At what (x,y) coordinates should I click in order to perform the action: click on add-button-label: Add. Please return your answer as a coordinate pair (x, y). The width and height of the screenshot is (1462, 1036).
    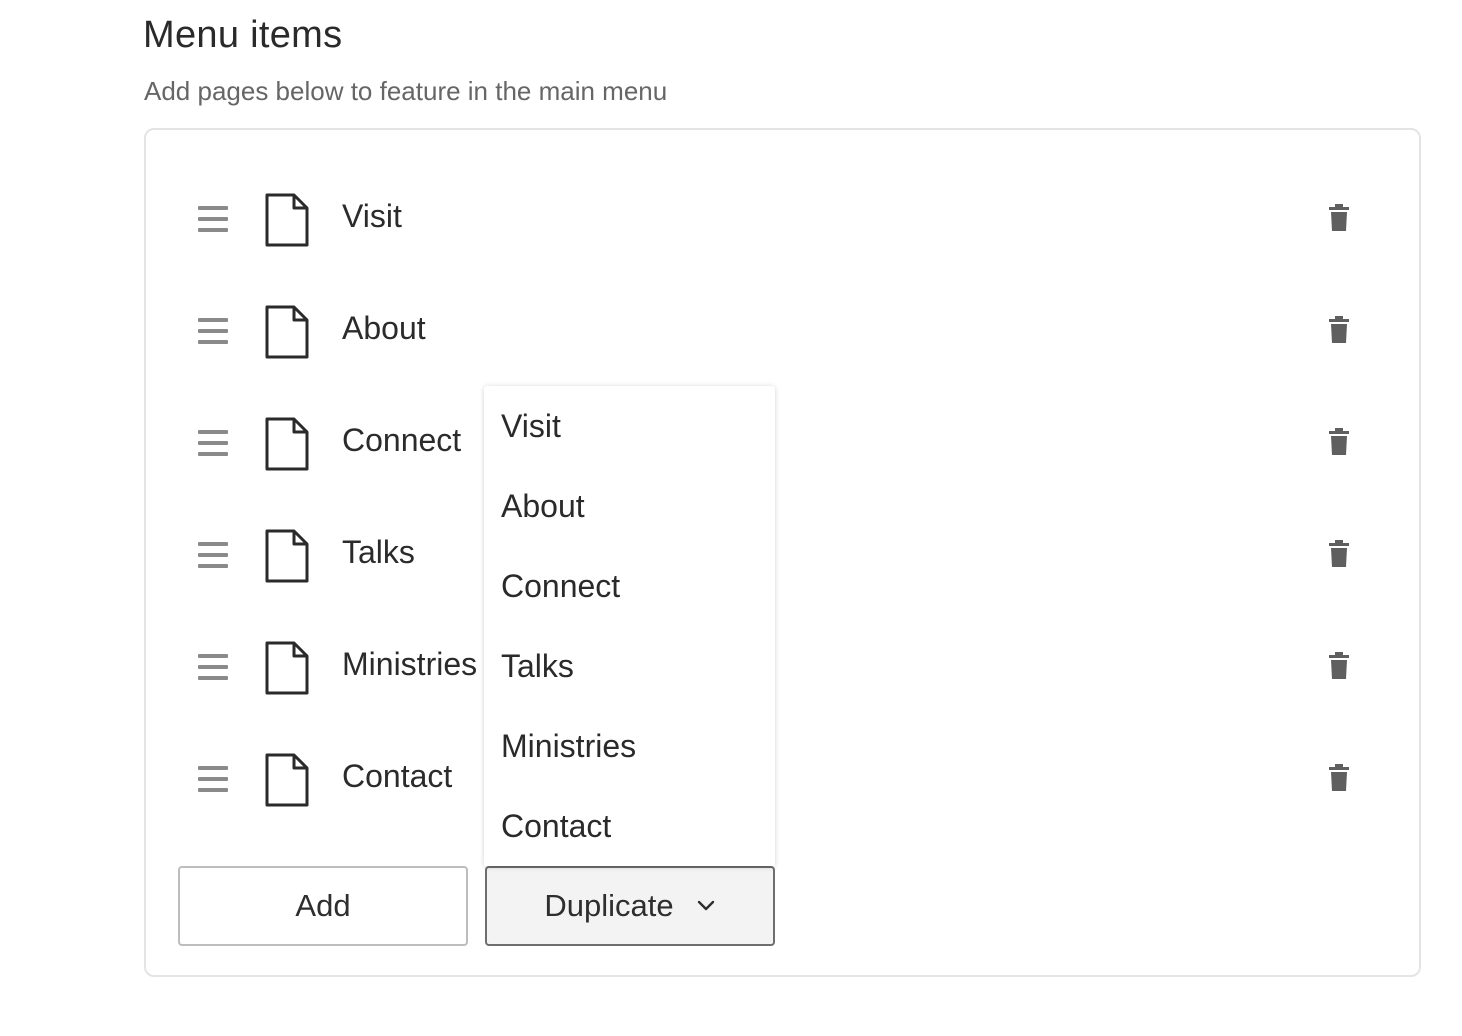
    Looking at the image, I should click on (323, 905).